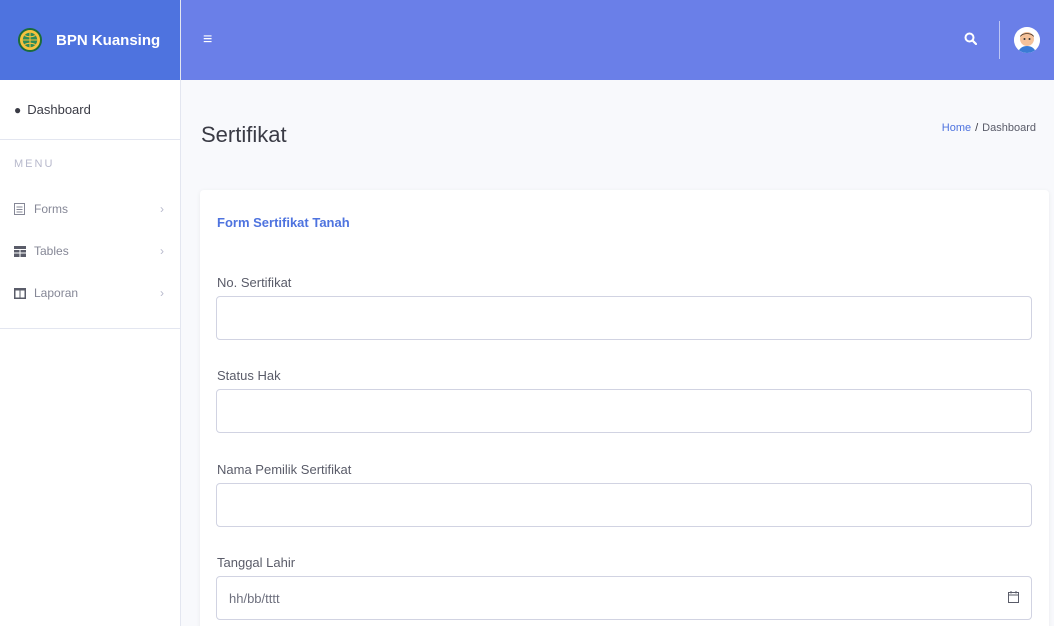  Describe the element at coordinates (59, 109) in the screenshot. I see `sidebar-item-label: Dashboard` at that location.